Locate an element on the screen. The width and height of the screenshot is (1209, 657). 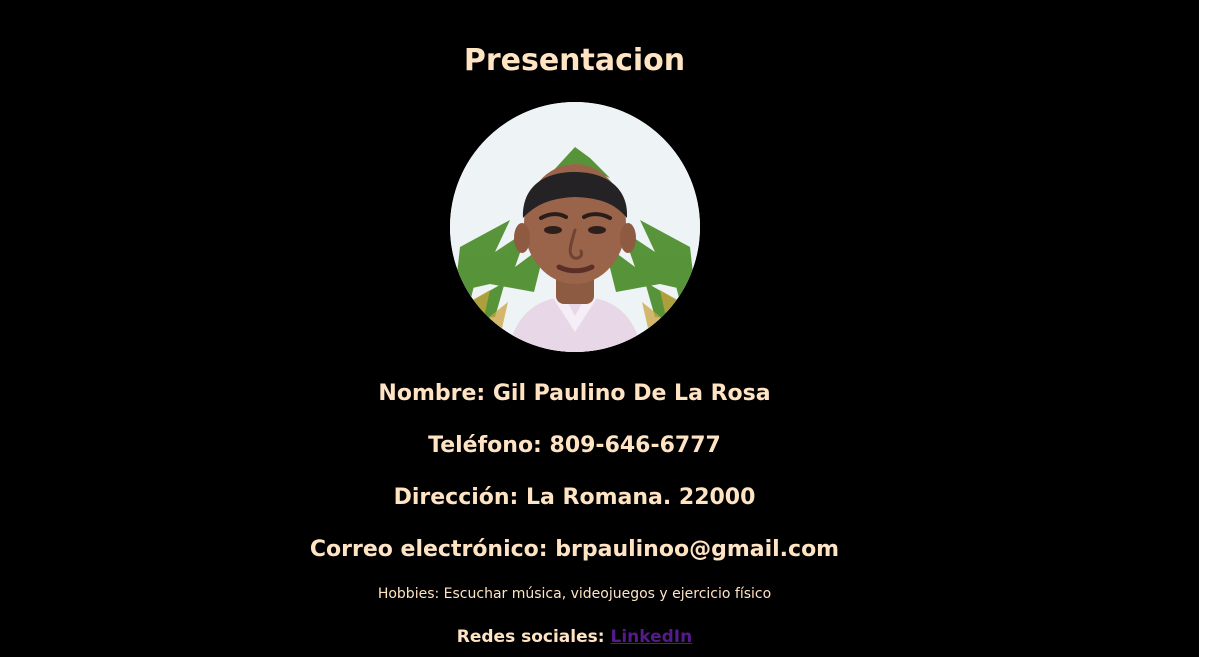
social-line: Redes sociales: LinkedIn is located at coordinates (574, 637).